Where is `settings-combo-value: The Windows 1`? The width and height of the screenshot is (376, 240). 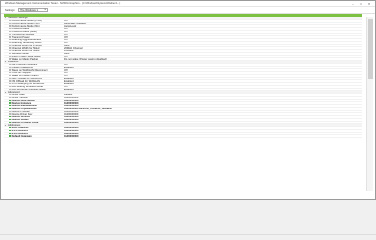
settings-combo-value: The Windows 1 is located at coordinates (29, 10).